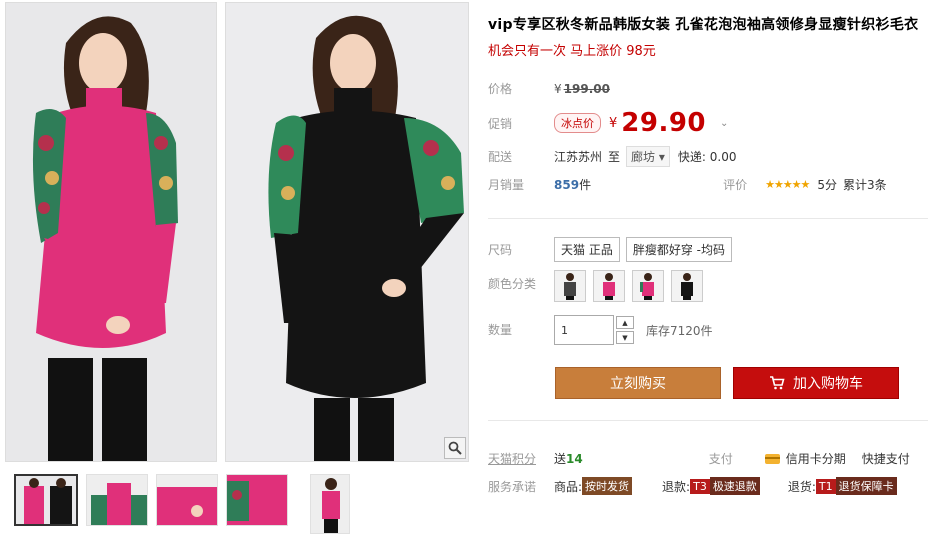  What do you see at coordinates (699, 458) in the screenshot?
I see `points-row: 天猫积分 送 14 支付 信用卡分期 快捷支付` at bounding box center [699, 458].